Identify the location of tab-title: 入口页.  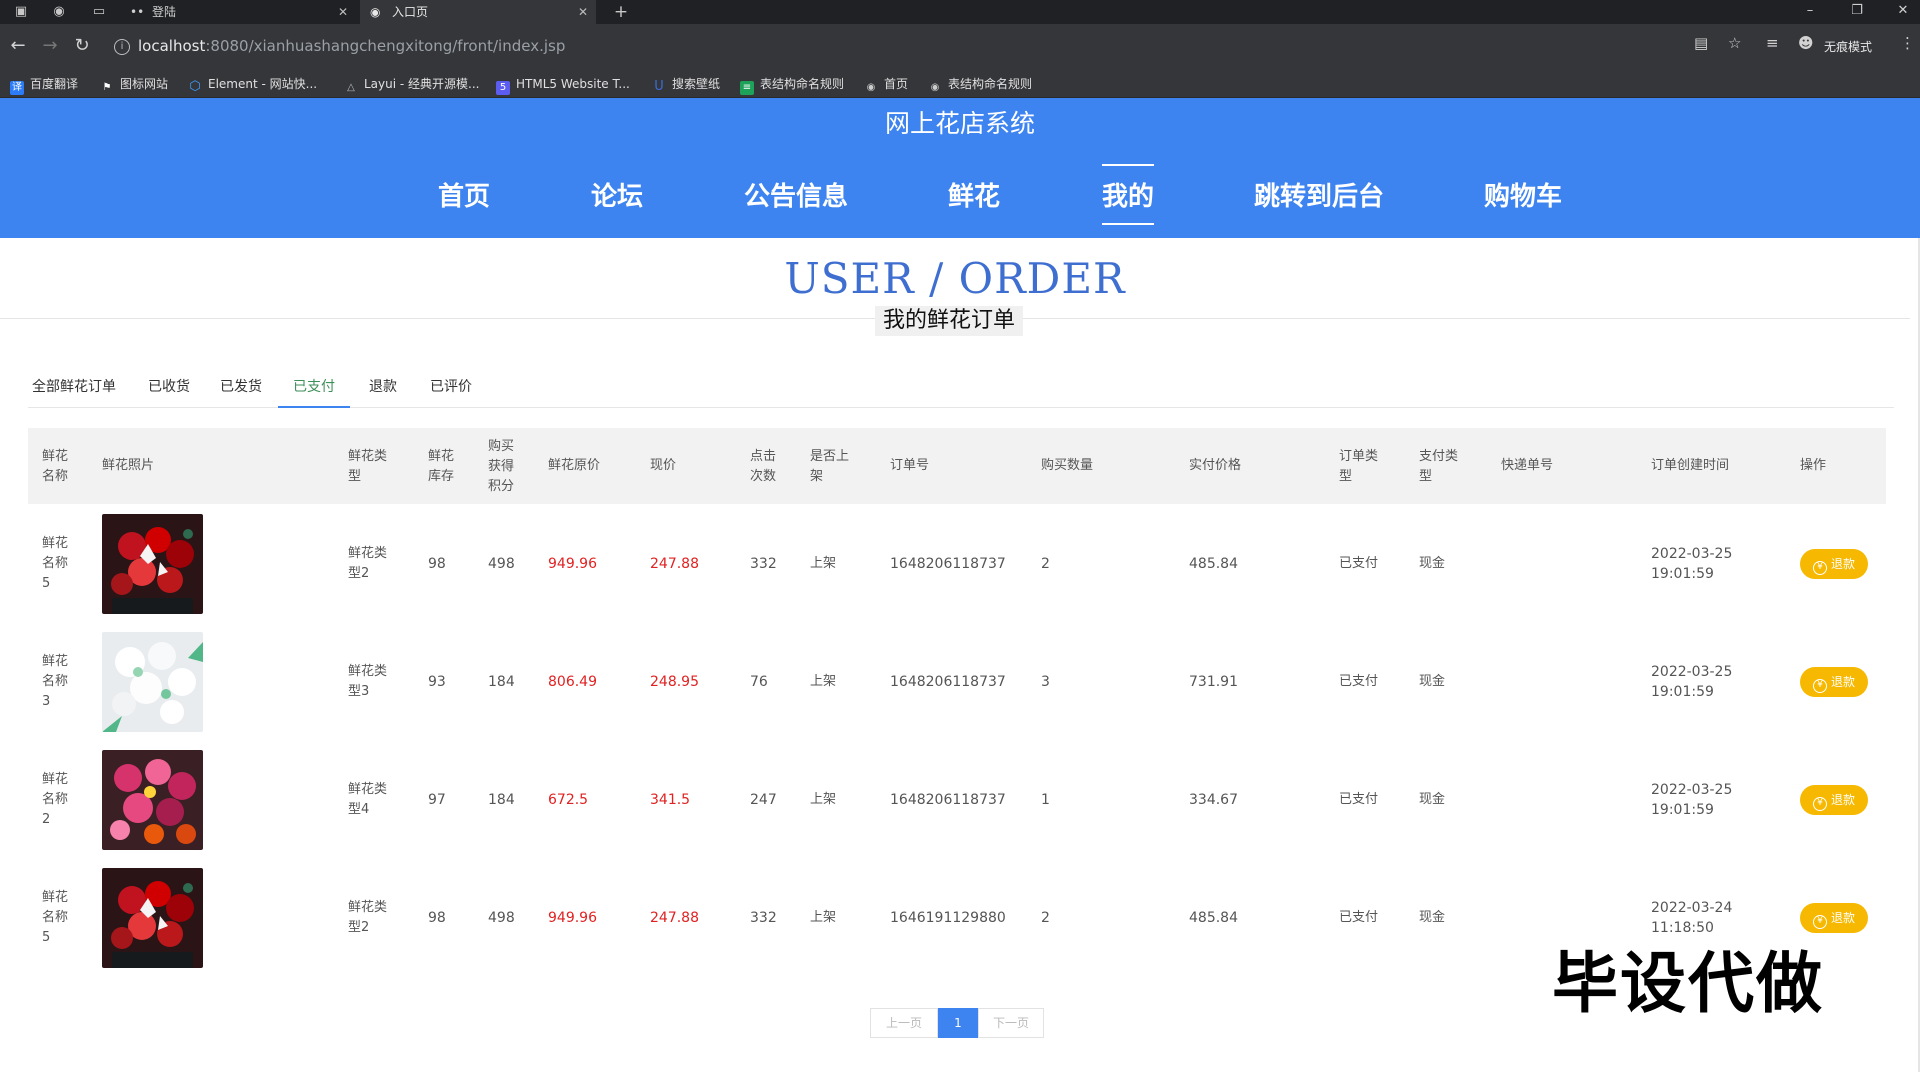
(410, 12).